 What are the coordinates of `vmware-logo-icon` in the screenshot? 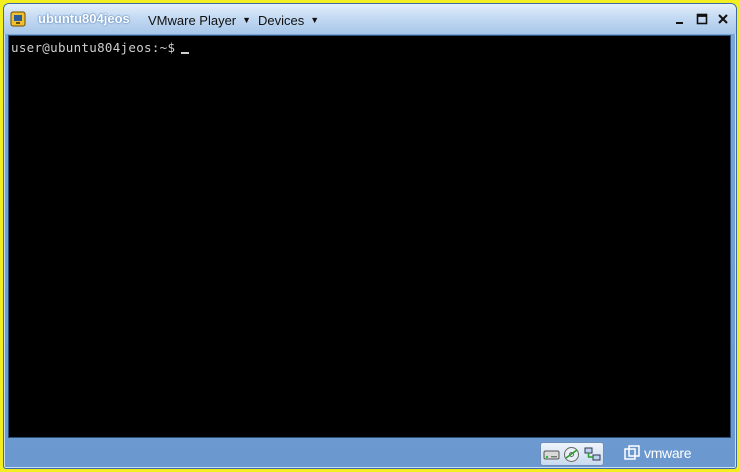 It's located at (632, 452).